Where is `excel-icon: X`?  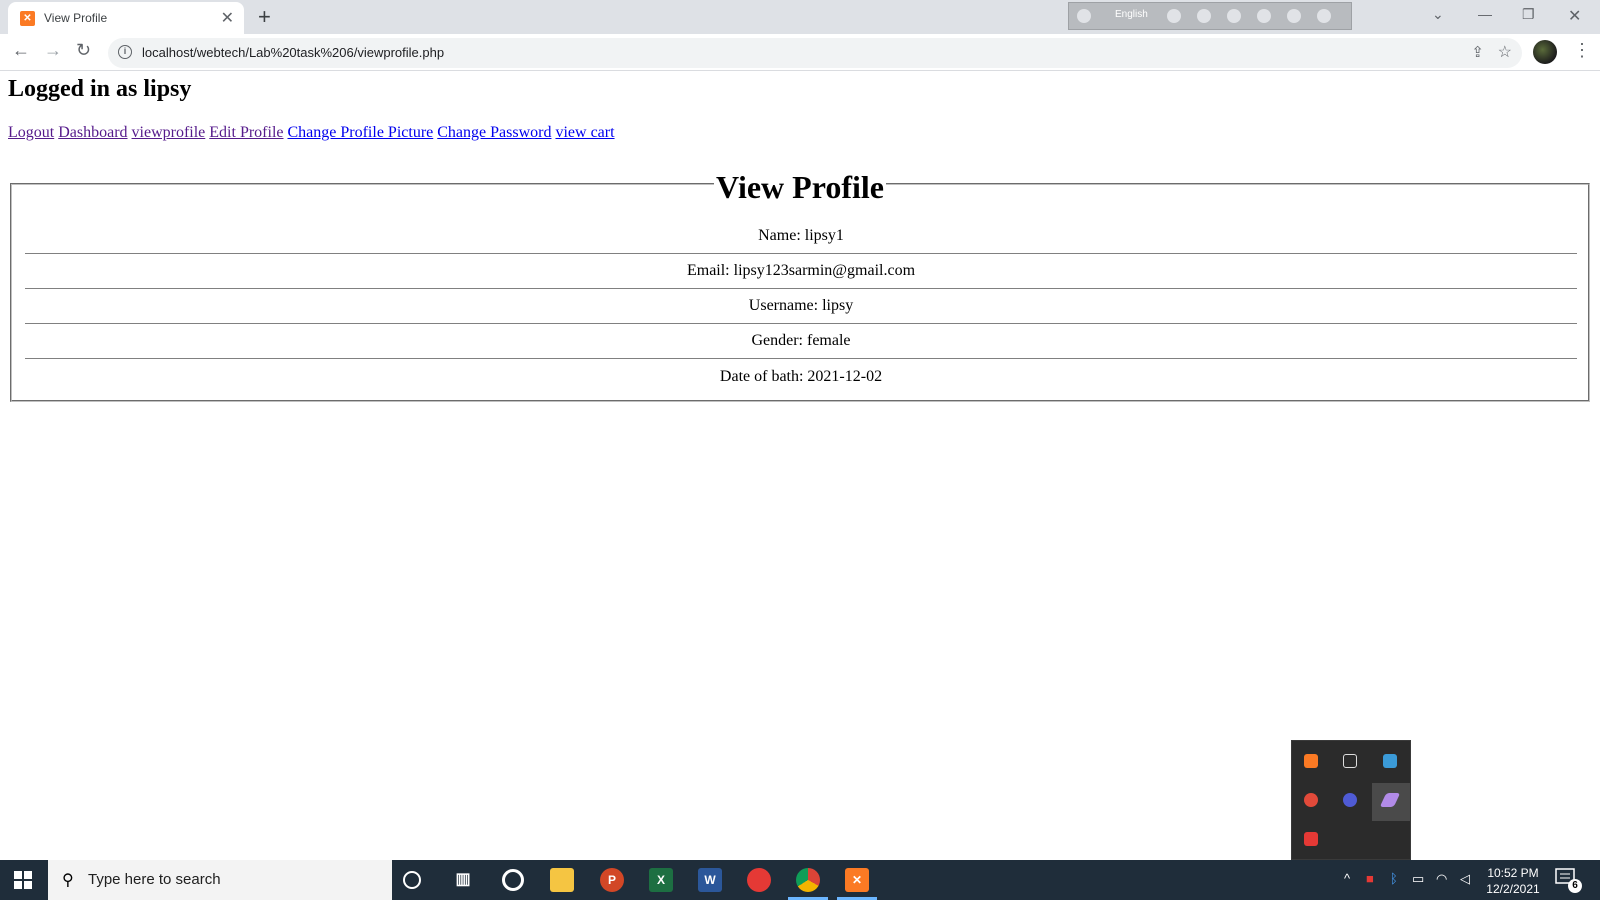 excel-icon: X is located at coordinates (661, 880).